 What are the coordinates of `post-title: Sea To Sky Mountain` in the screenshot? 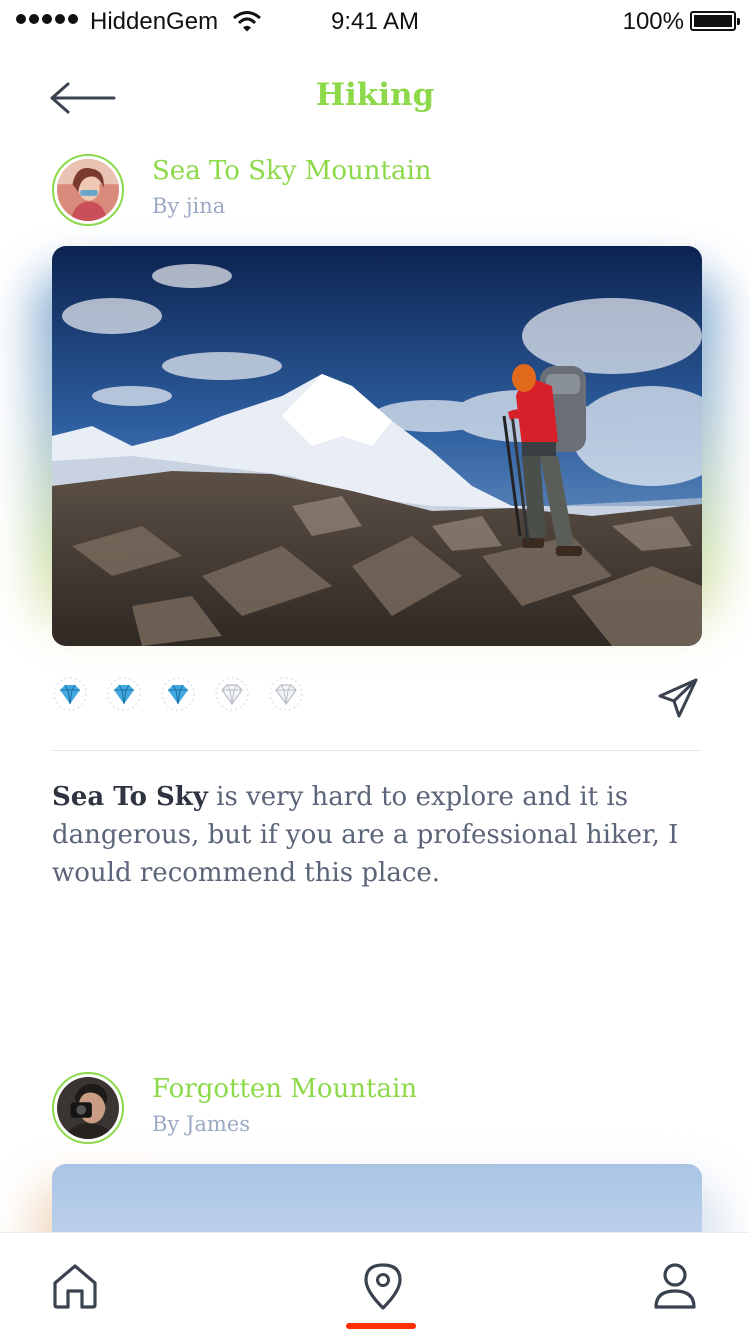 It's located at (292, 171).